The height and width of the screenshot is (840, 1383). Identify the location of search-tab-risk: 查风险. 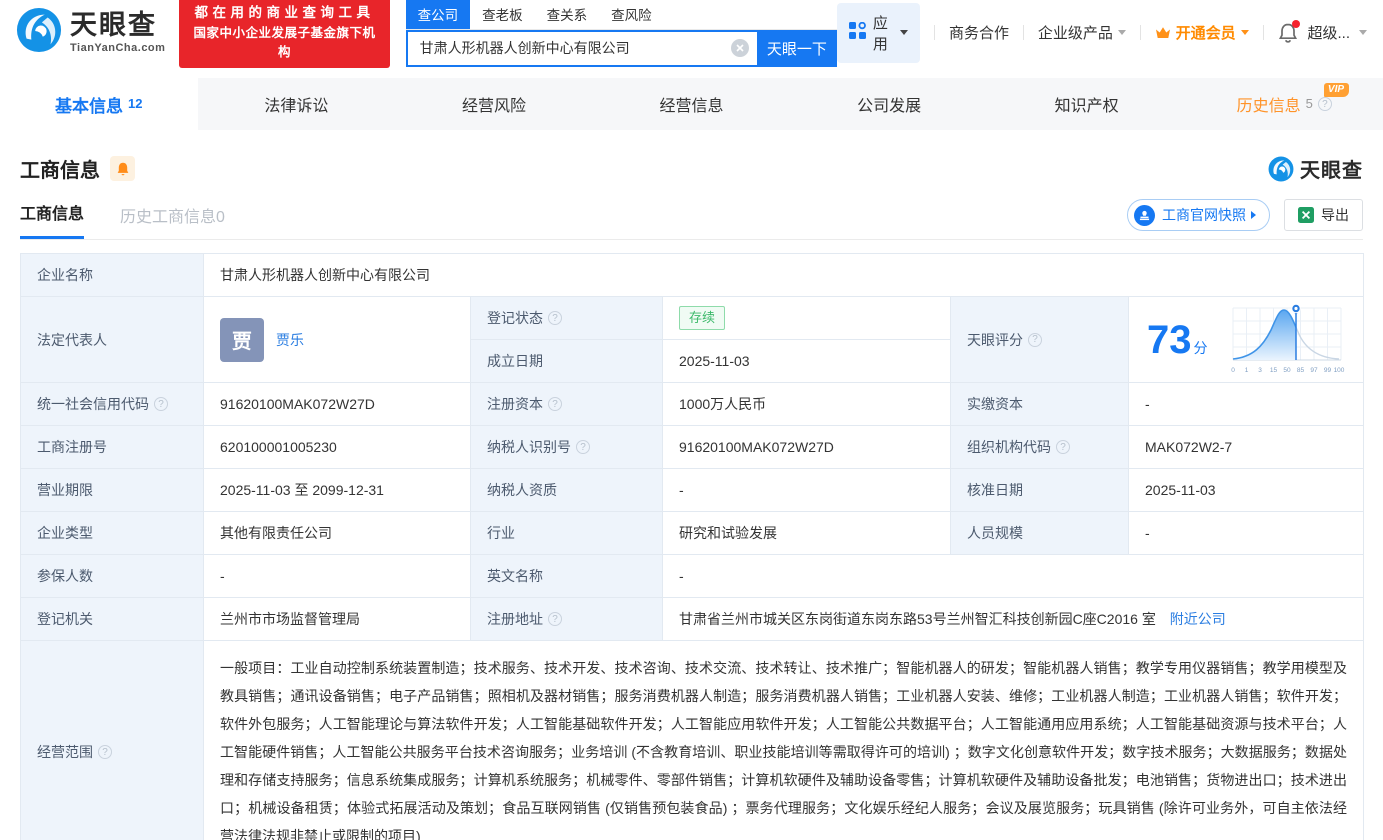
(631, 14).